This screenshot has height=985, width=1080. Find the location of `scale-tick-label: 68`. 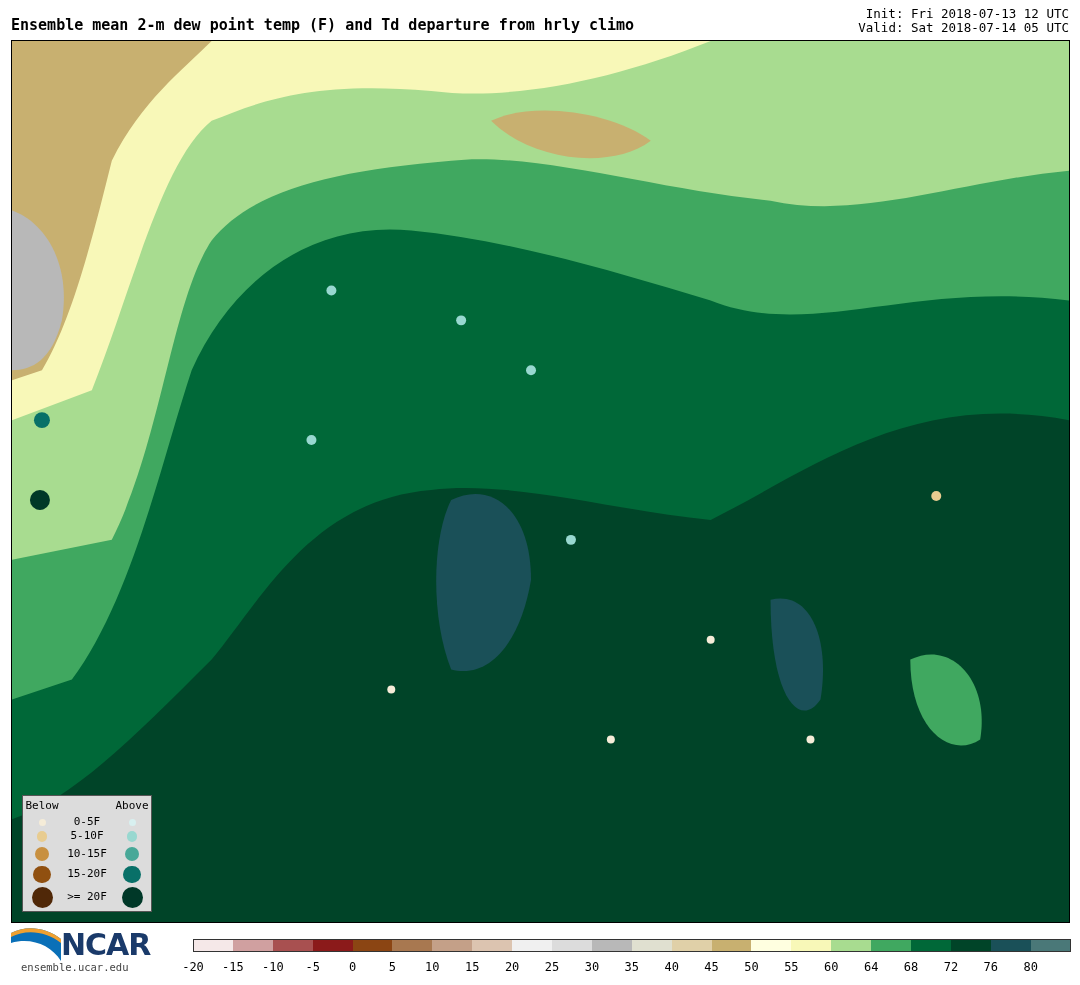

scale-tick-label: 68 is located at coordinates (911, 967).